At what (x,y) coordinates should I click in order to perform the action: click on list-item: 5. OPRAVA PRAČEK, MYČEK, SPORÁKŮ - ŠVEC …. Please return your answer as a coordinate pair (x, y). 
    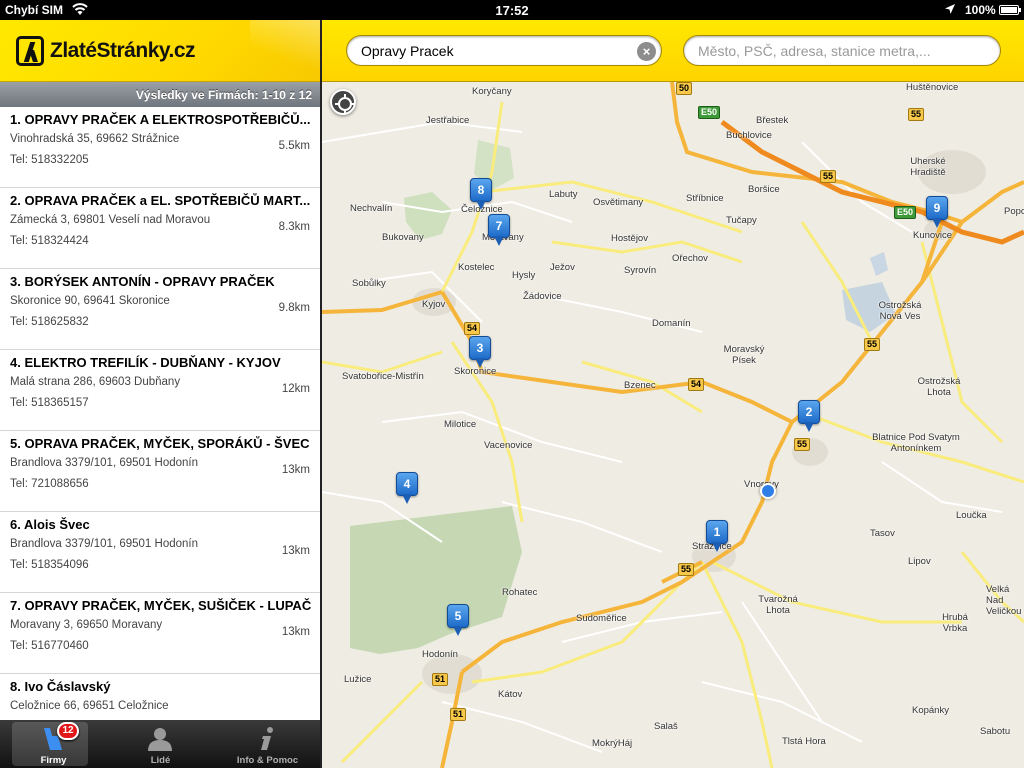
    Looking at the image, I should click on (160, 471).